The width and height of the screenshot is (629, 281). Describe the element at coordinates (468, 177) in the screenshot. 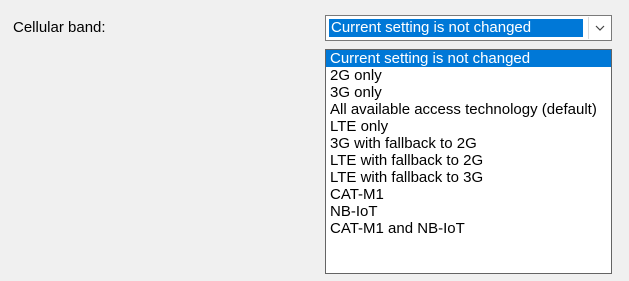

I see `dropdown-option-lte-fallback-3g: LTE with fallback to 3G` at that location.